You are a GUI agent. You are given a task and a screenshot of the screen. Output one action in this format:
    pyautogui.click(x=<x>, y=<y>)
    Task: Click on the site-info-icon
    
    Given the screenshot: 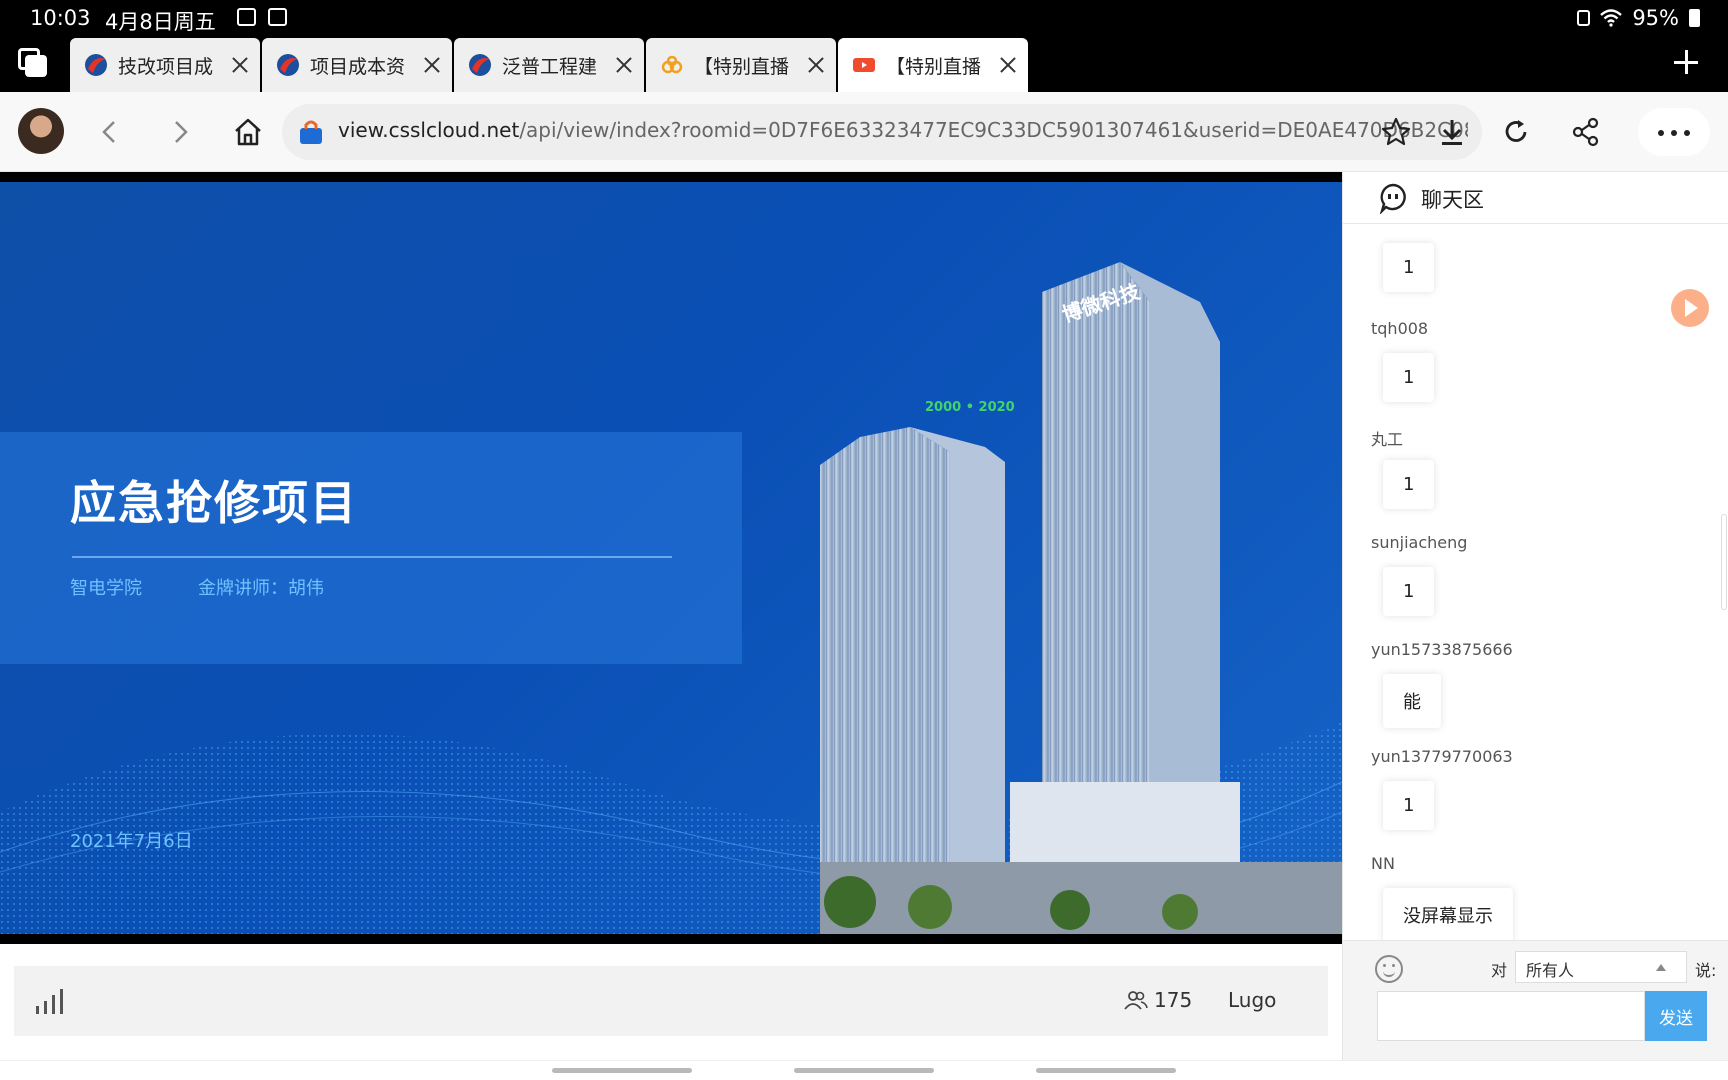 What is the action you would take?
    pyautogui.click(x=311, y=132)
    